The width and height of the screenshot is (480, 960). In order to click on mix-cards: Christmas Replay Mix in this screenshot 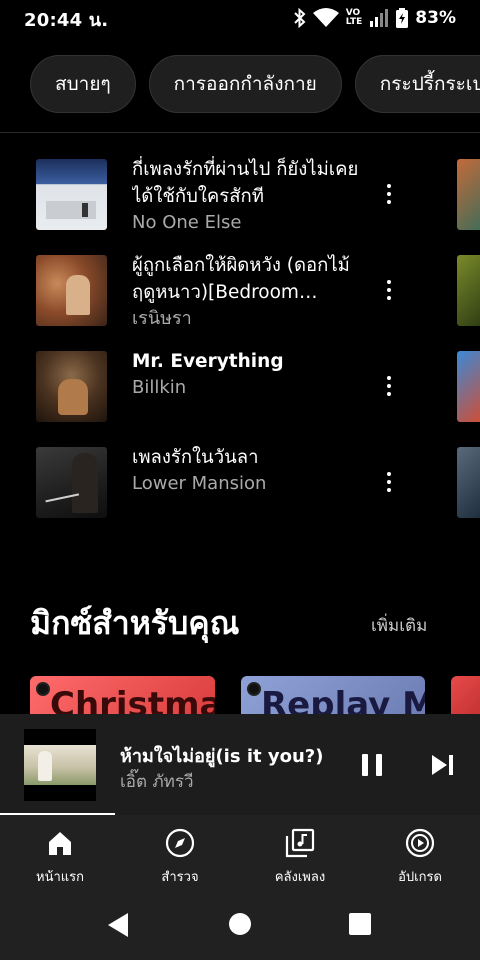, I will do `click(255, 695)`.